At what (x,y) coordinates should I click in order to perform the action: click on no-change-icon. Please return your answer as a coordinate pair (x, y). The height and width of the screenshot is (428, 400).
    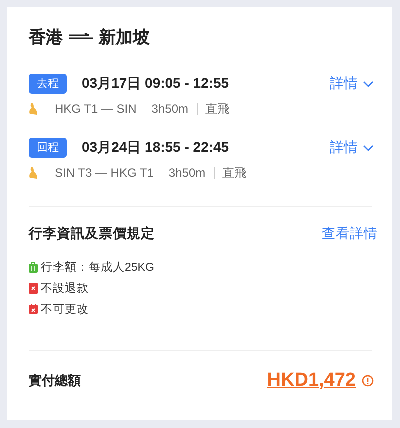
    Looking at the image, I should click on (33, 309).